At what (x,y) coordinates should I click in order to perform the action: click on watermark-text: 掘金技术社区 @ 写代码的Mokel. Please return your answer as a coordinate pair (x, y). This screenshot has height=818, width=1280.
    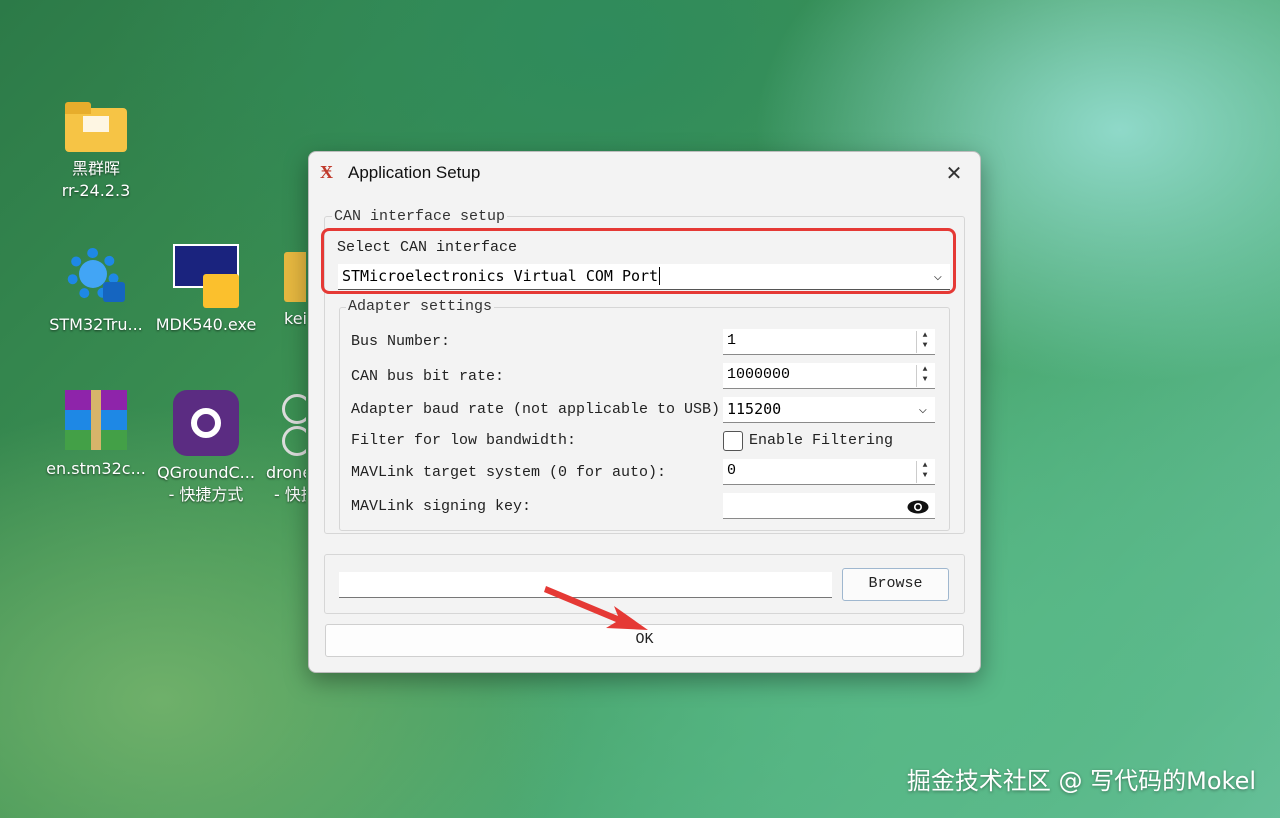
    Looking at the image, I should click on (1081, 781).